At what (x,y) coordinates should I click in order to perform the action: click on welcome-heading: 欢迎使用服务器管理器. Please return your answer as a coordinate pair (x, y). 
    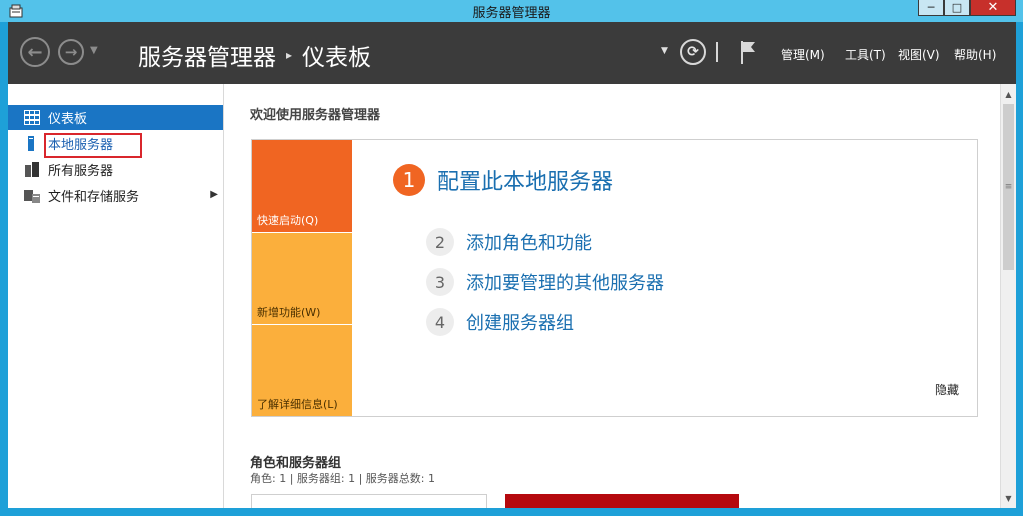
    Looking at the image, I should click on (315, 115).